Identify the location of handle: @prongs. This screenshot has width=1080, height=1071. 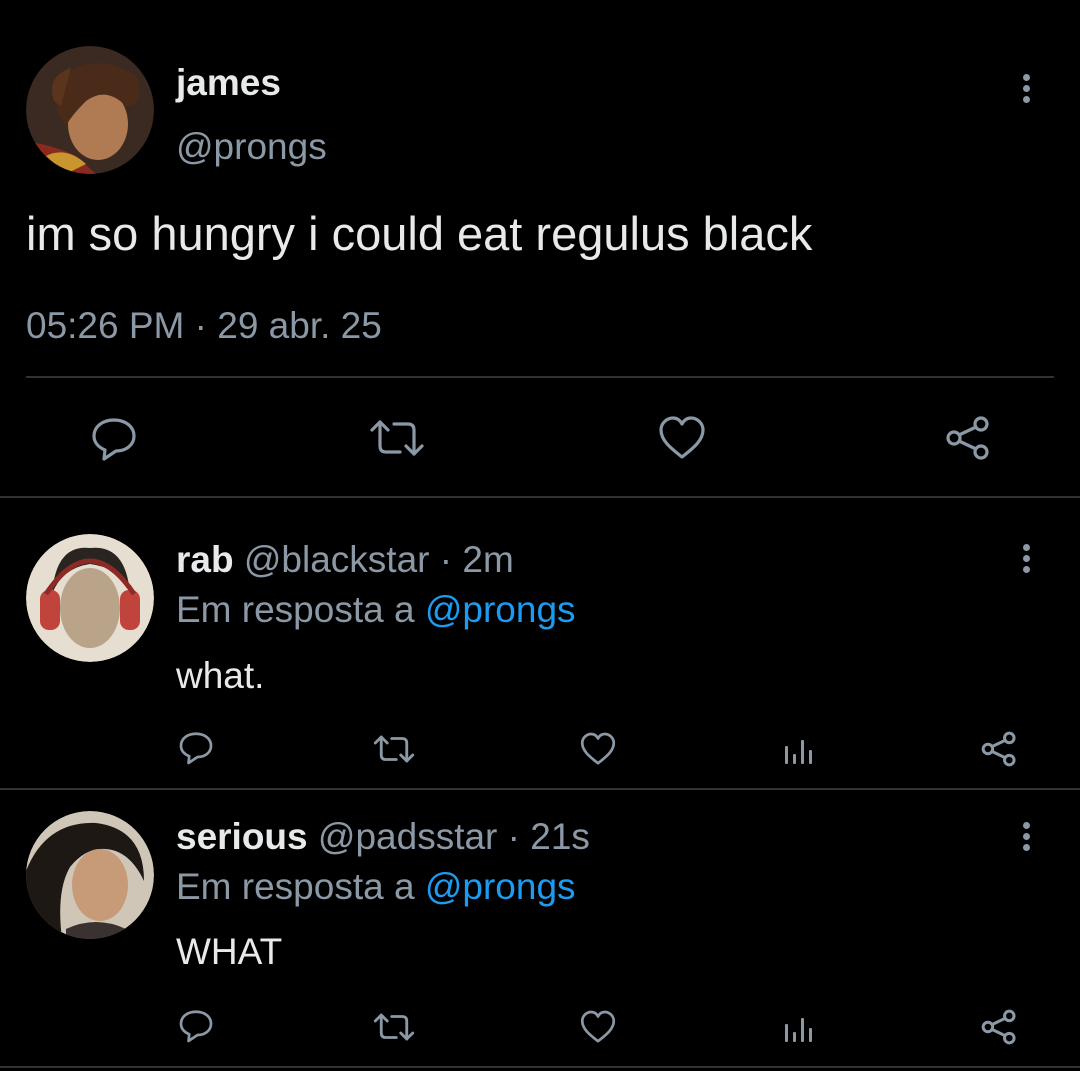
(251, 147).